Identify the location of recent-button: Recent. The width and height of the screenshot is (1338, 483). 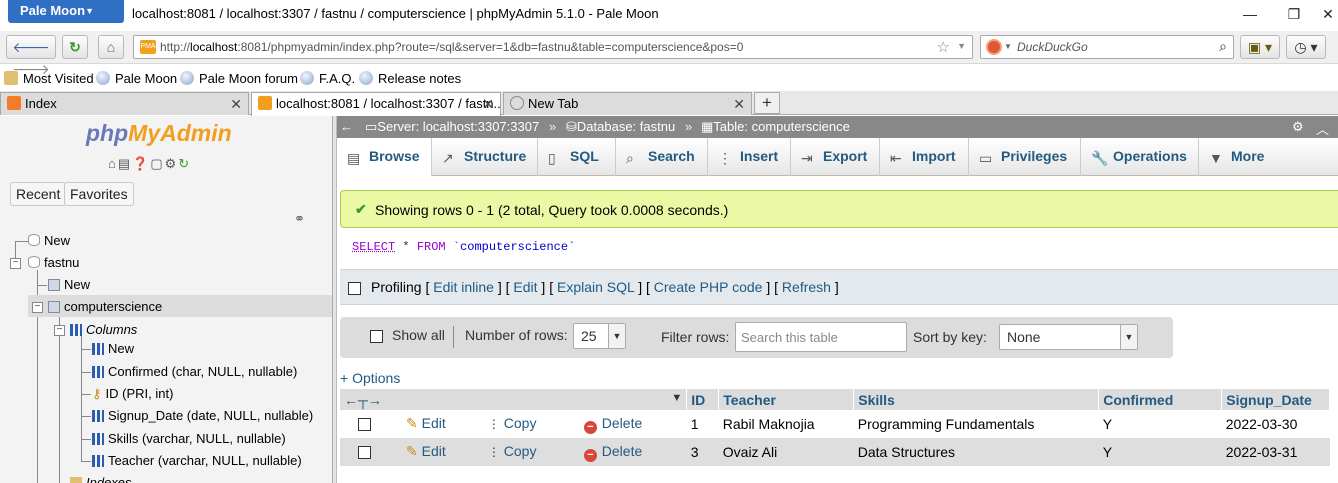
(38, 194).